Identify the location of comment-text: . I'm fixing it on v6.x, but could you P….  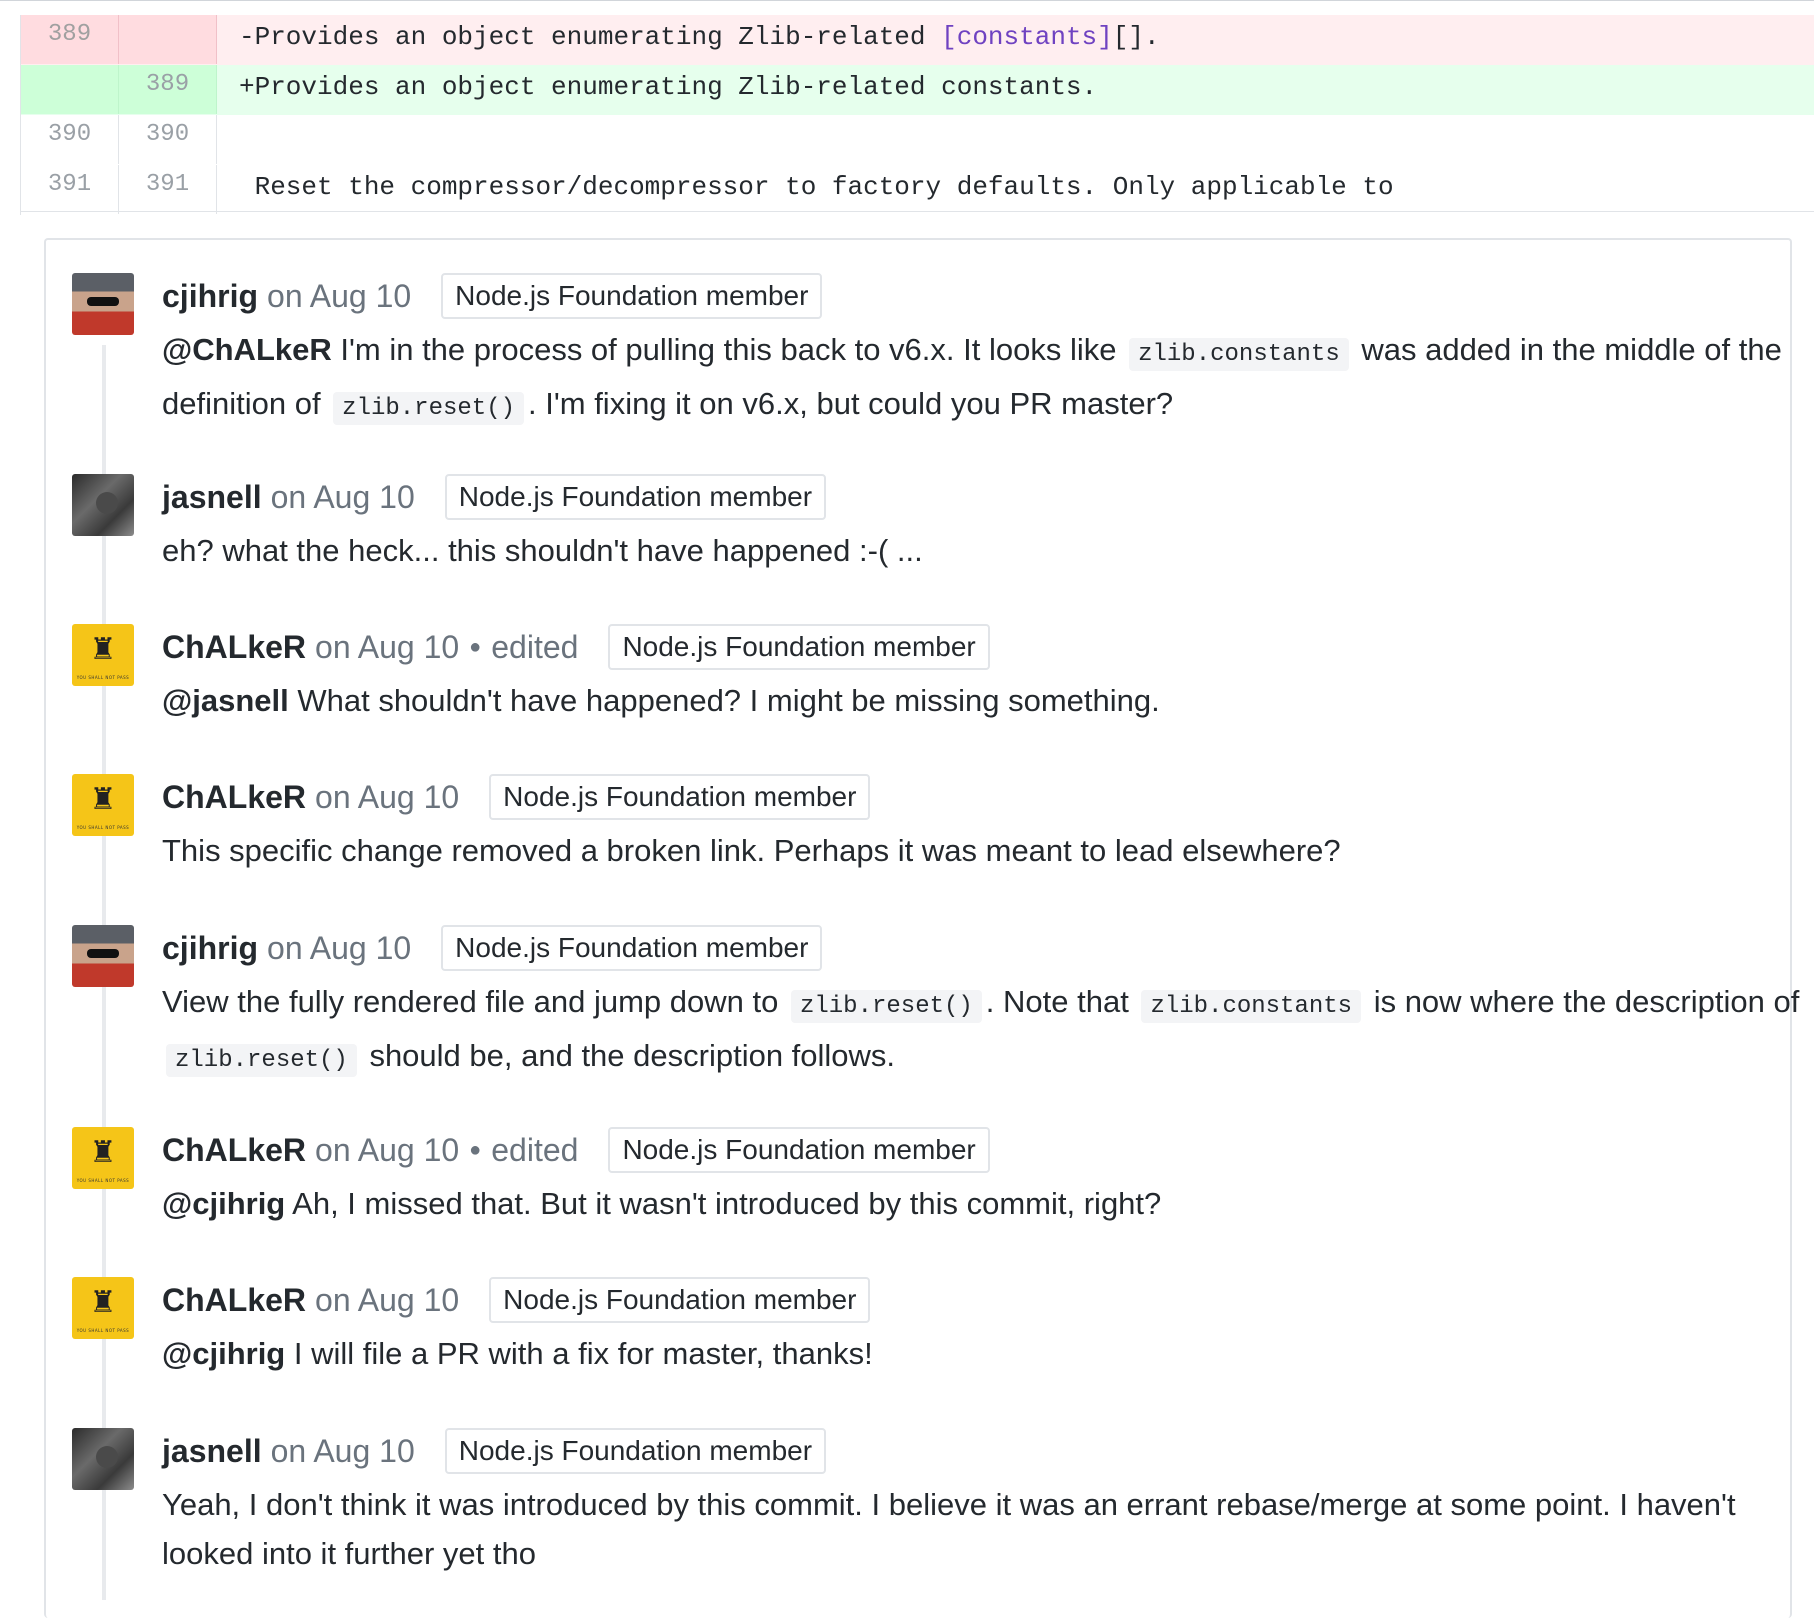
(851, 403).